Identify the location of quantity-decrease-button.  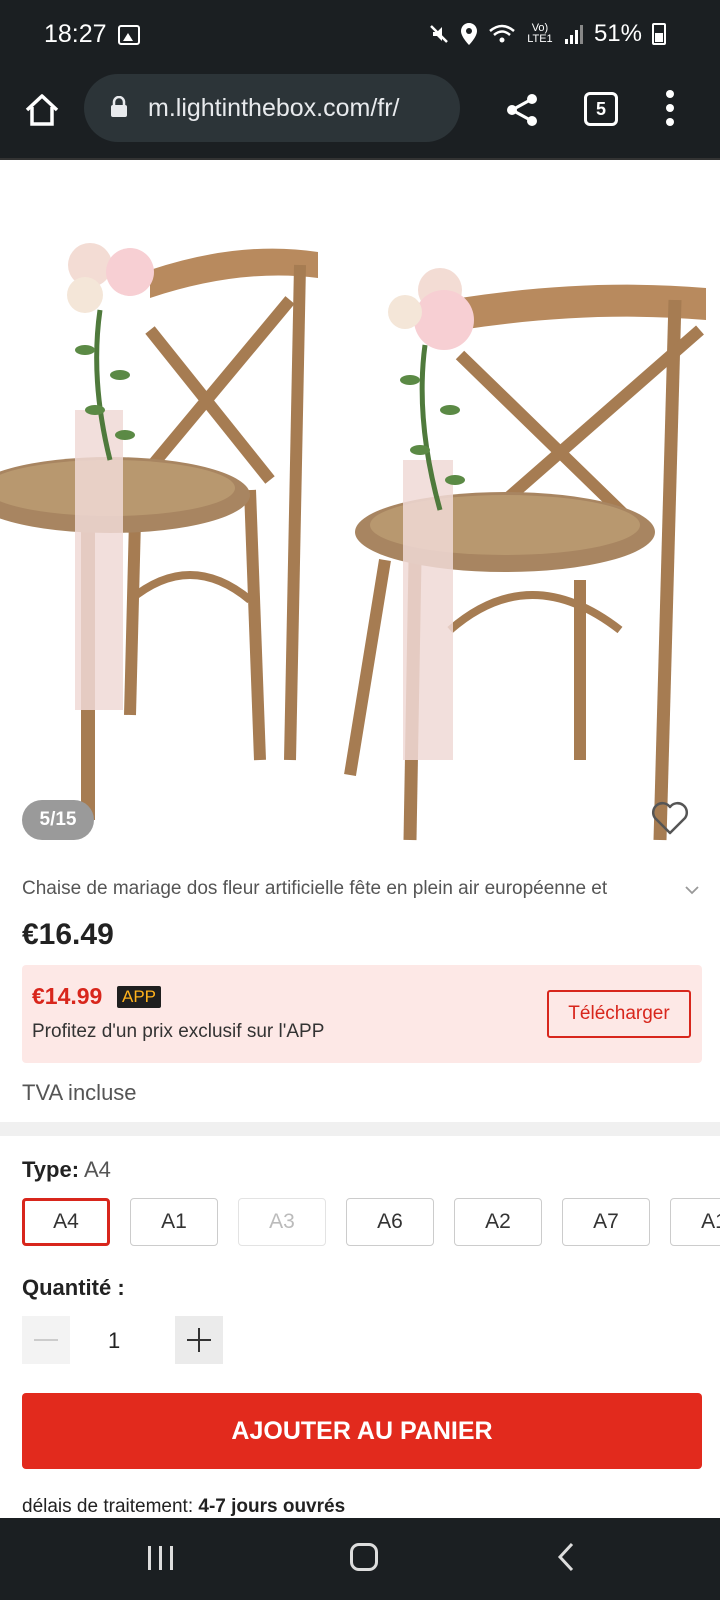
(46, 1340).